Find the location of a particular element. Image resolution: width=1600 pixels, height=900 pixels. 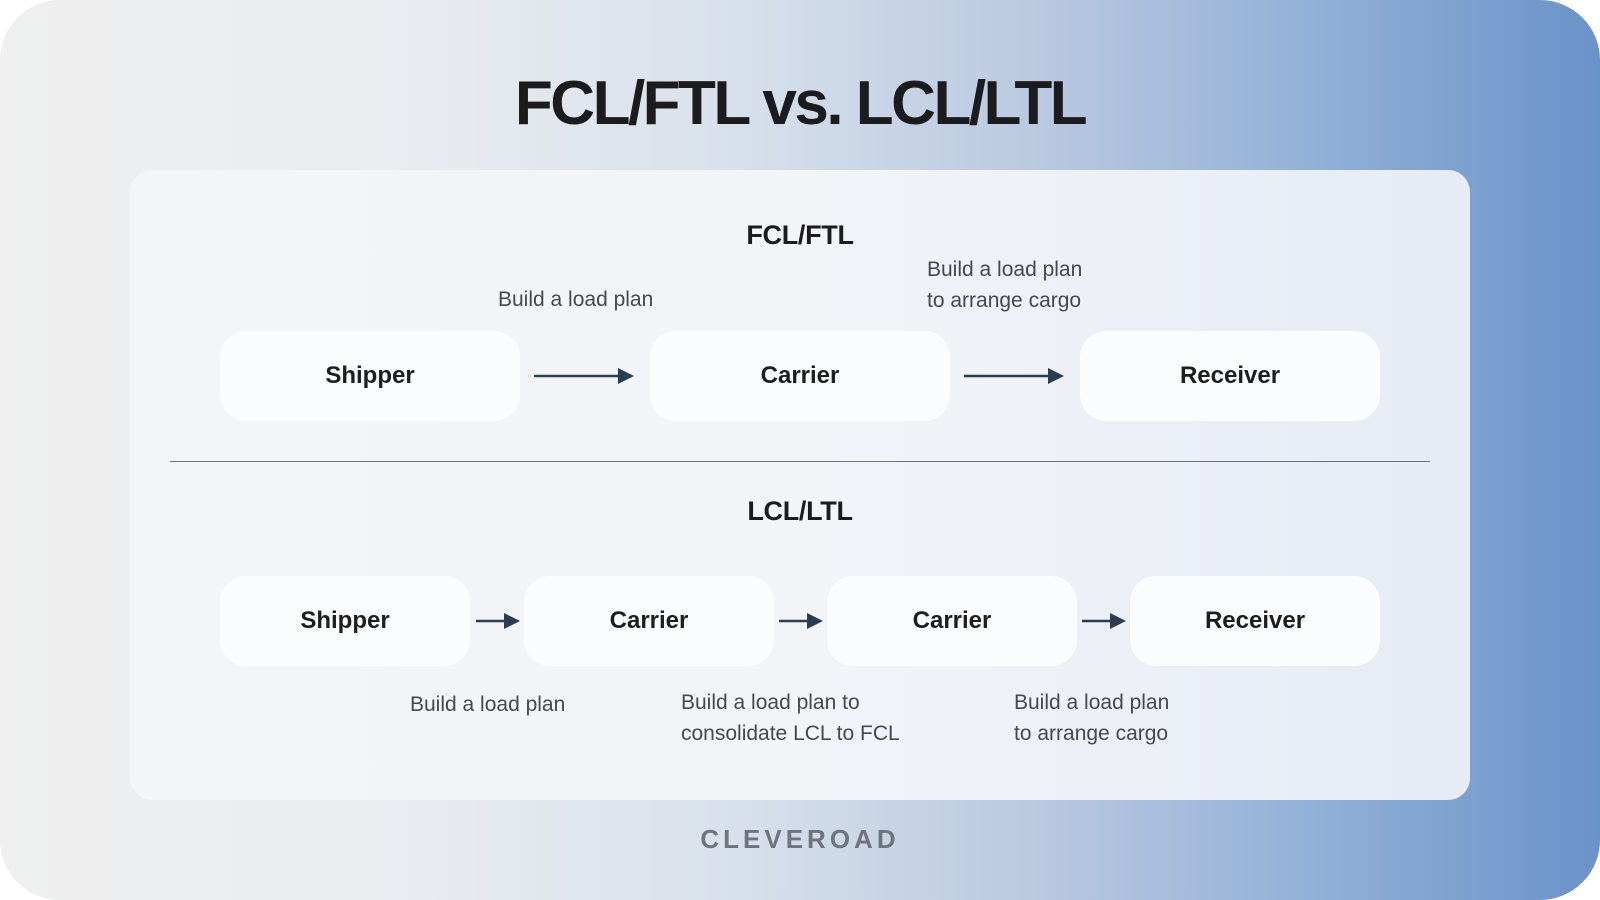

lcl-step-3-line-2: to arrange cargo is located at coordinates (1091, 733).